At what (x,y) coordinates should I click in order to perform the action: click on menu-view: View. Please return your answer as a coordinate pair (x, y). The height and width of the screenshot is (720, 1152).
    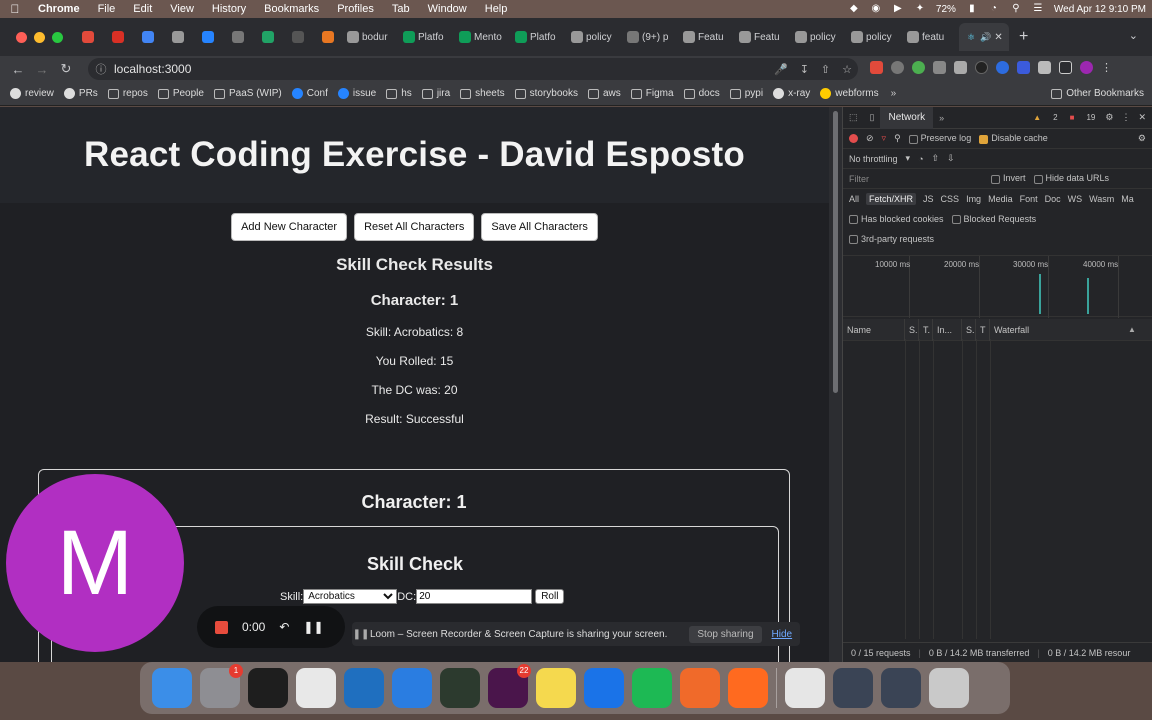
    Looking at the image, I should click on (187, 9).